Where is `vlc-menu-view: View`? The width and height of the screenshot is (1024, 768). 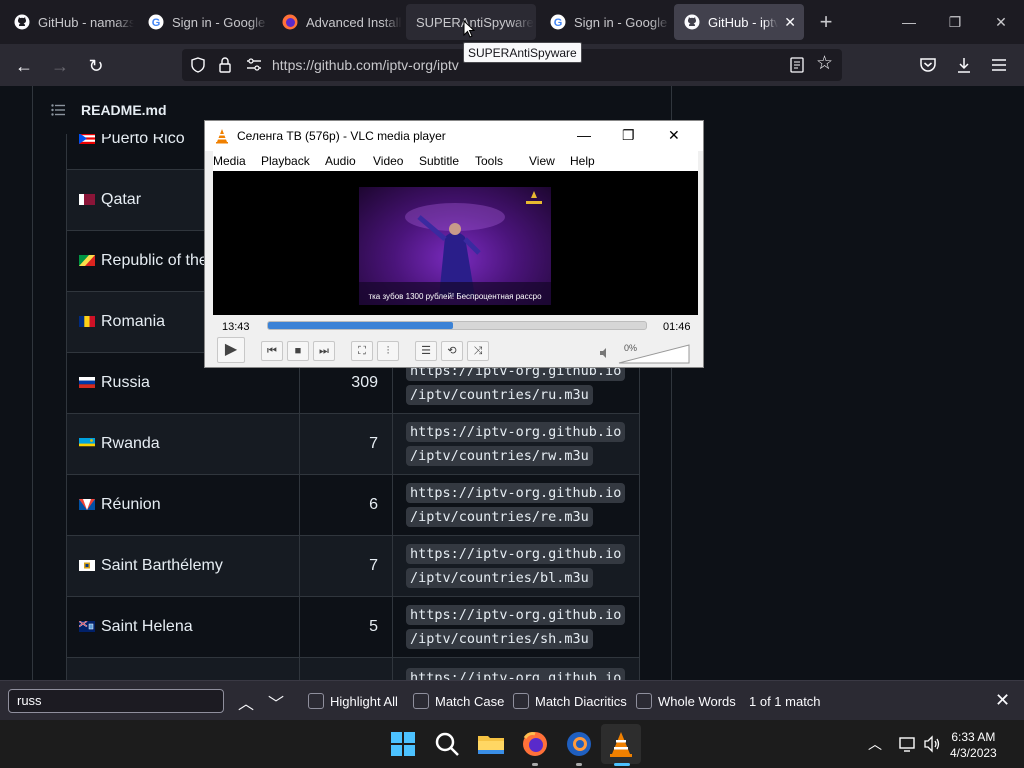 vlc-menu-view: View is located at coordinates (542, 161).